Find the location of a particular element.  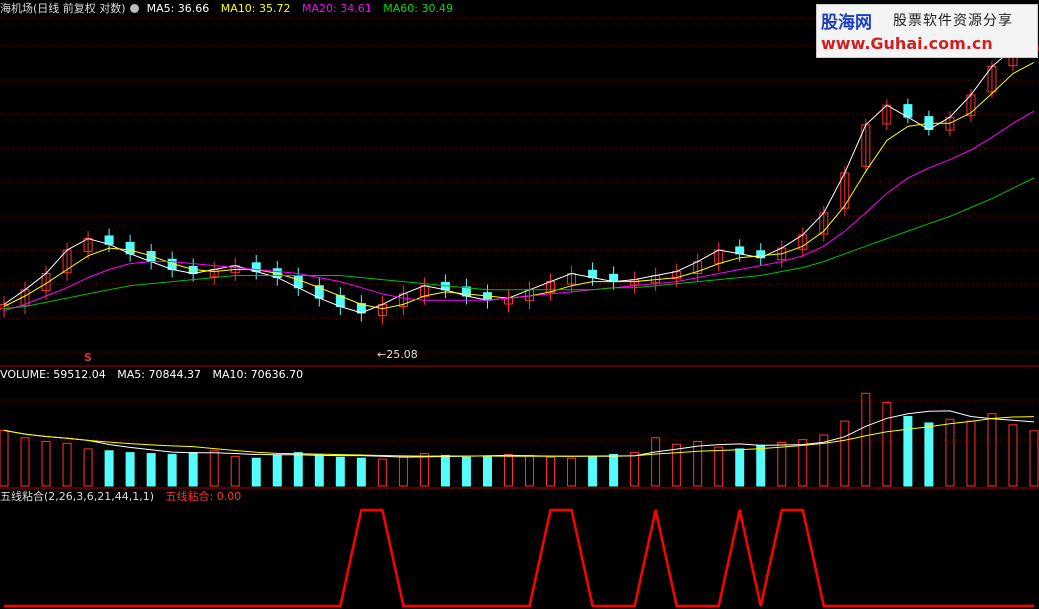

ma10-label: MA10: 35.72 is located at coordinates (255, 8).